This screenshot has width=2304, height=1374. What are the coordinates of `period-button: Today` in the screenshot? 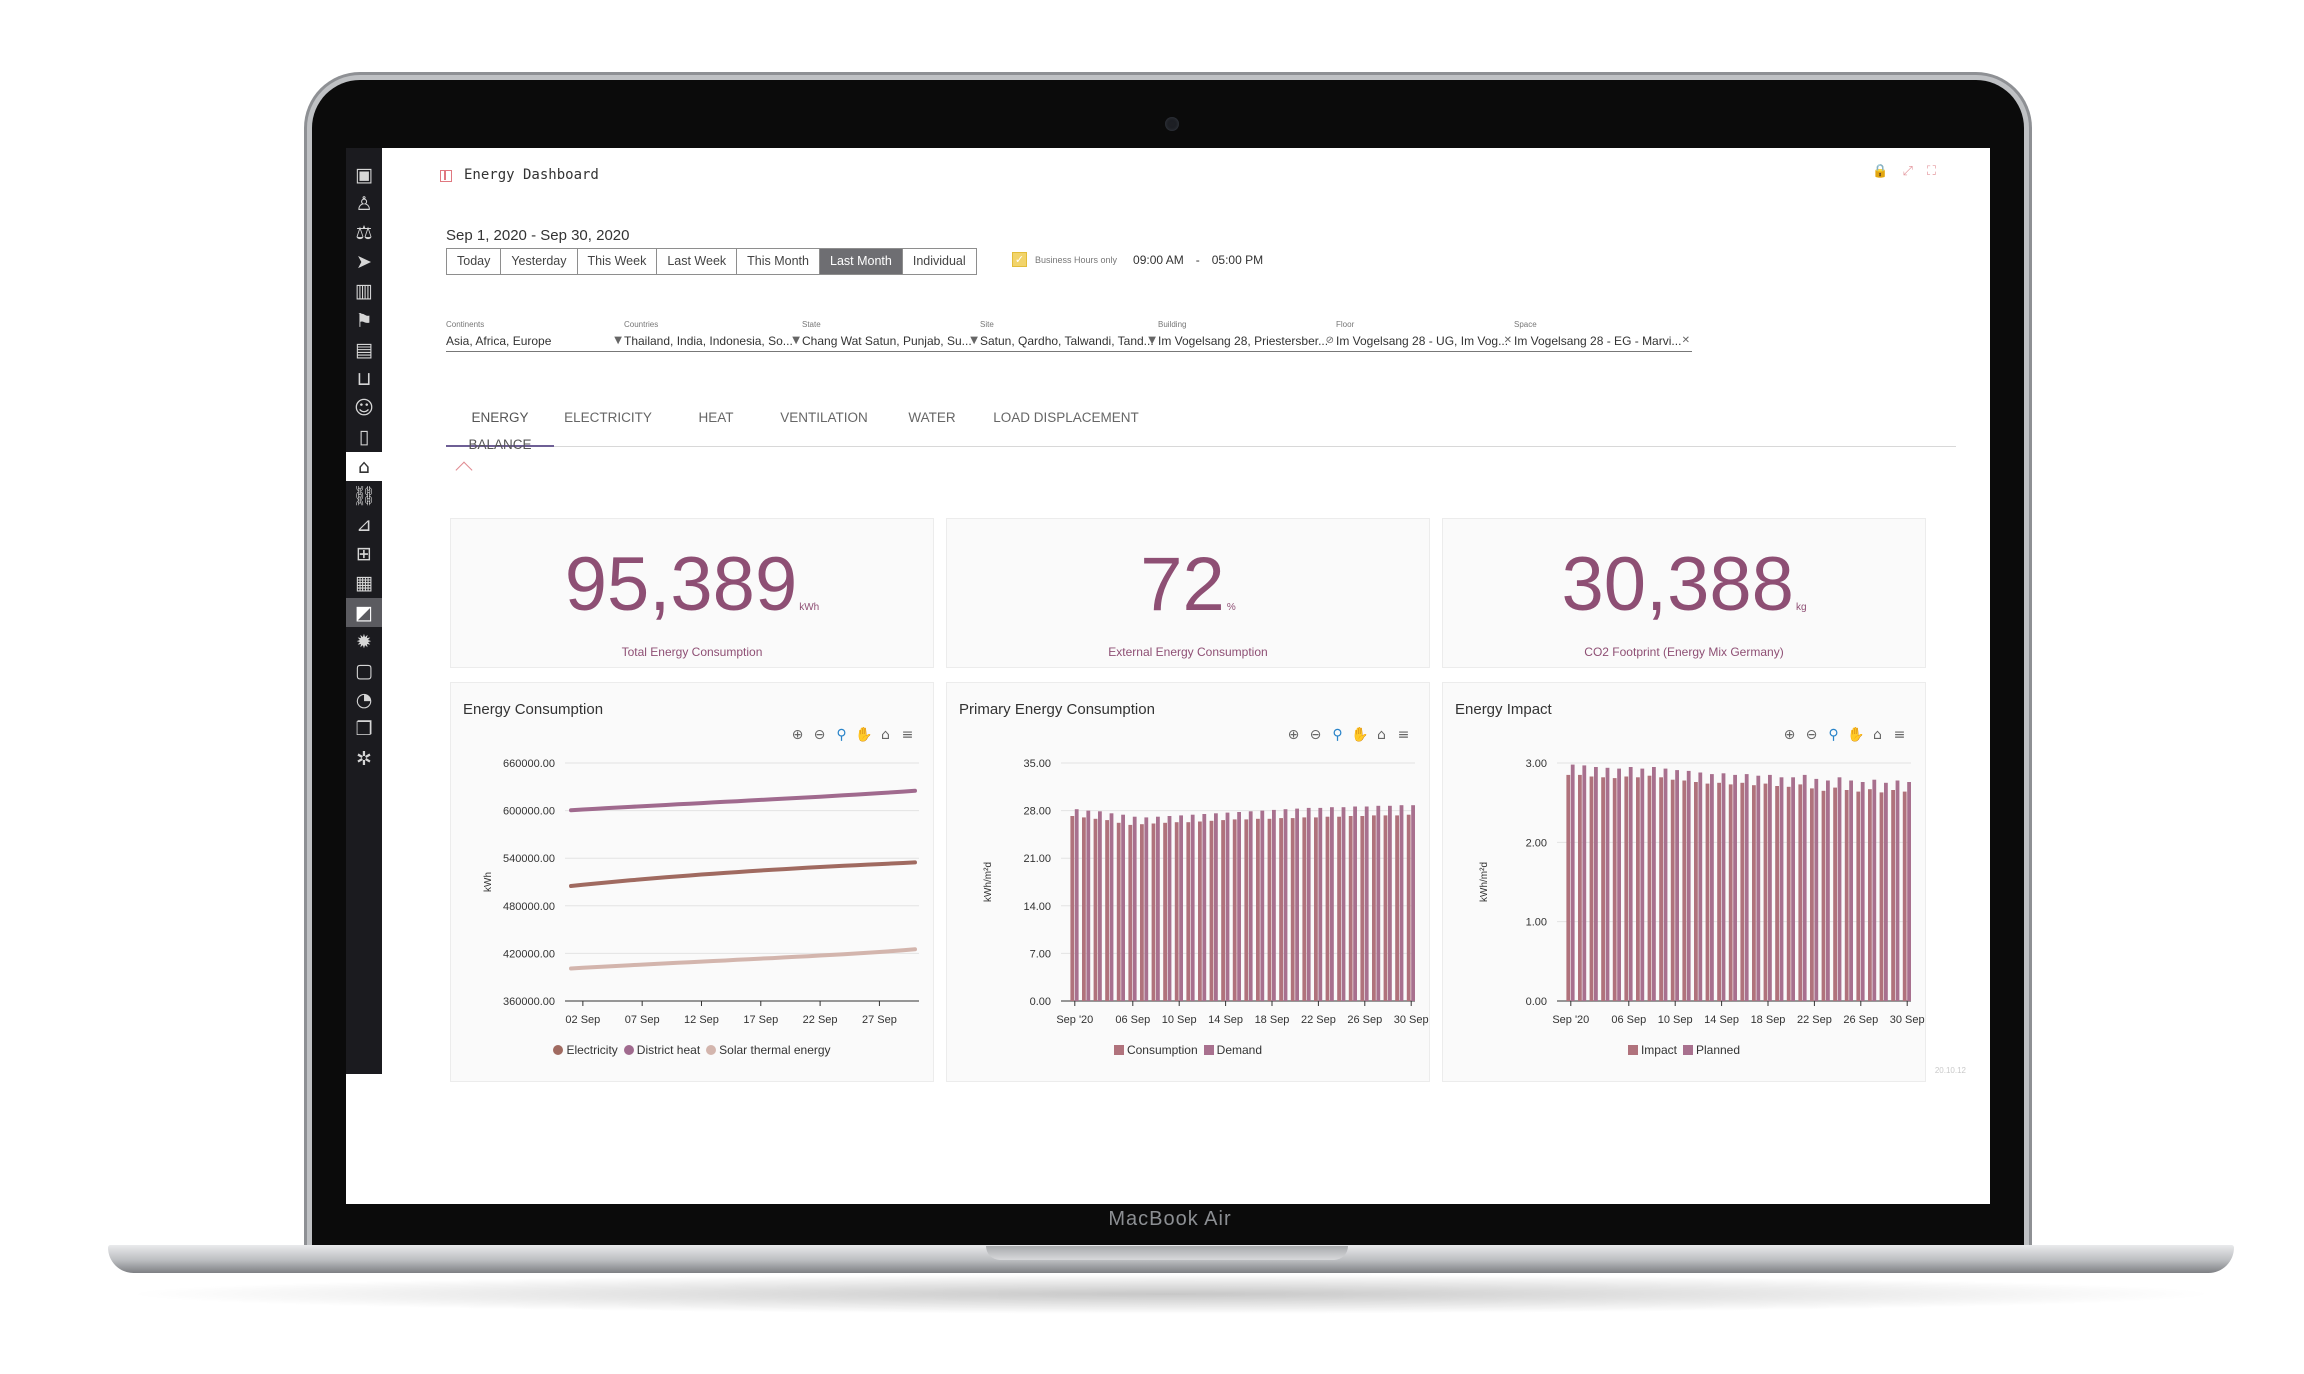 It's located at (474, 261).